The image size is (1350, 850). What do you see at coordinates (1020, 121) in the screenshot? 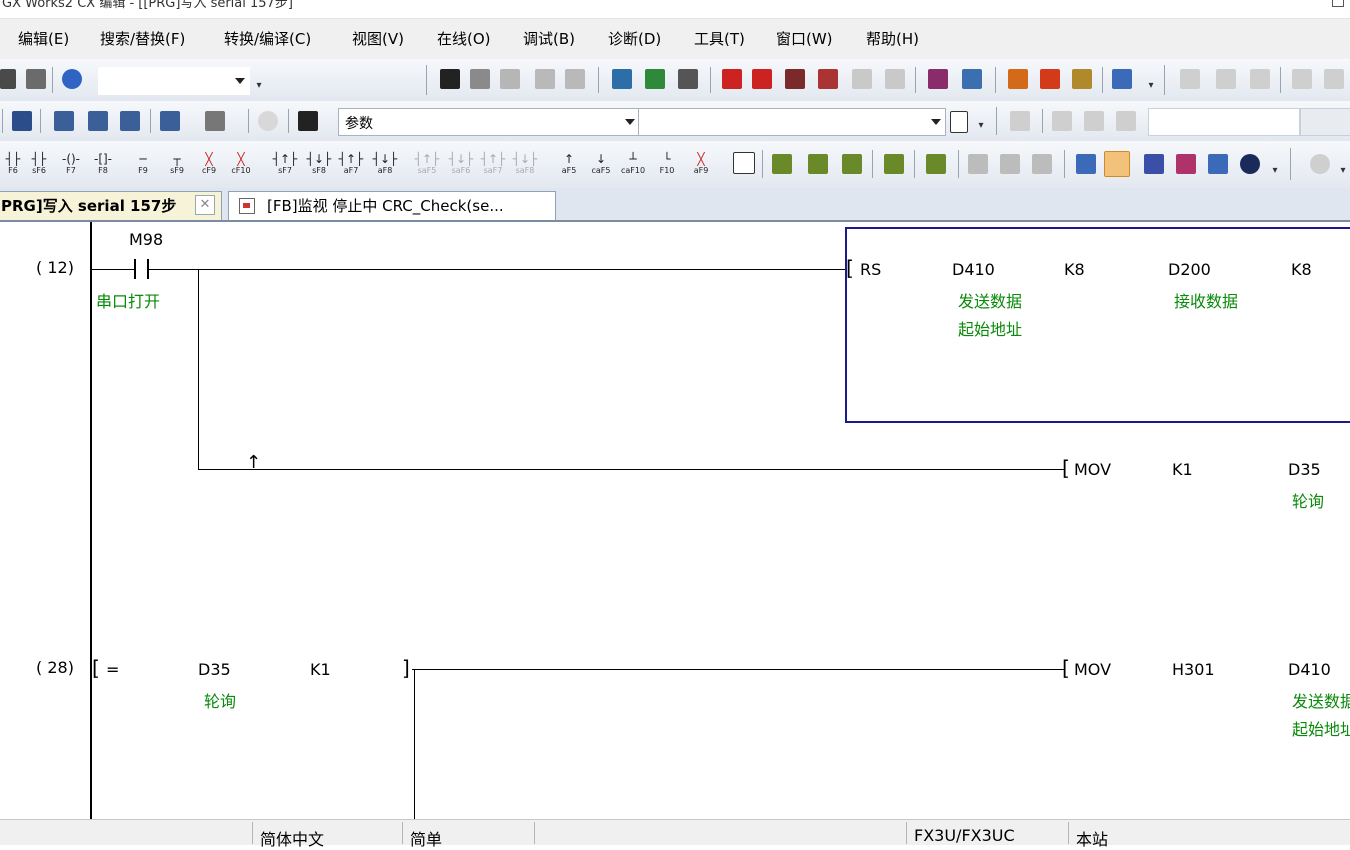
I see `split-icon` at bounding box center [1020, 121].